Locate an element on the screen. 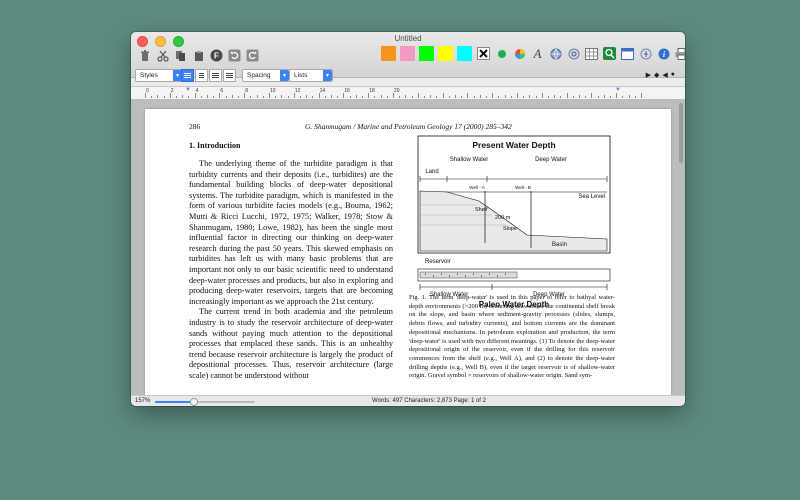  highlight-pink-swatch is located at coordinates (407, 53).